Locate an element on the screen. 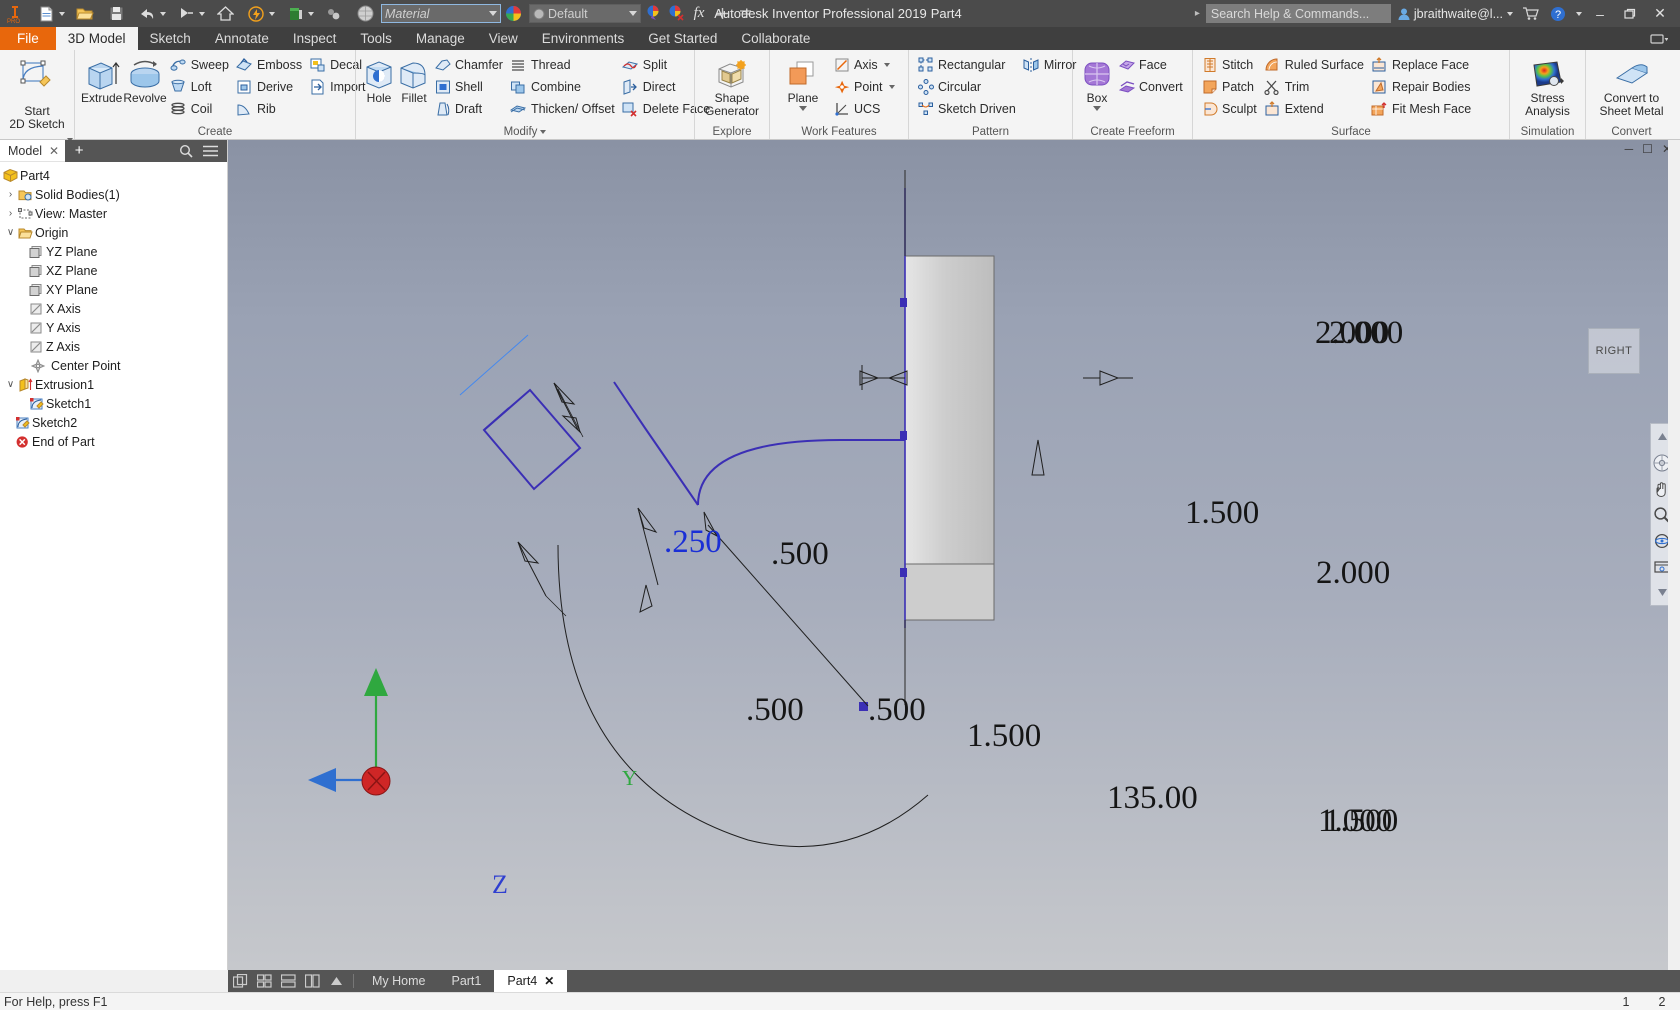 Image resolution: width=1680 pixels, height=1010 pixels. start-2d-sketch-button: Start 2D Sketch is located at coordinates (39, 98).